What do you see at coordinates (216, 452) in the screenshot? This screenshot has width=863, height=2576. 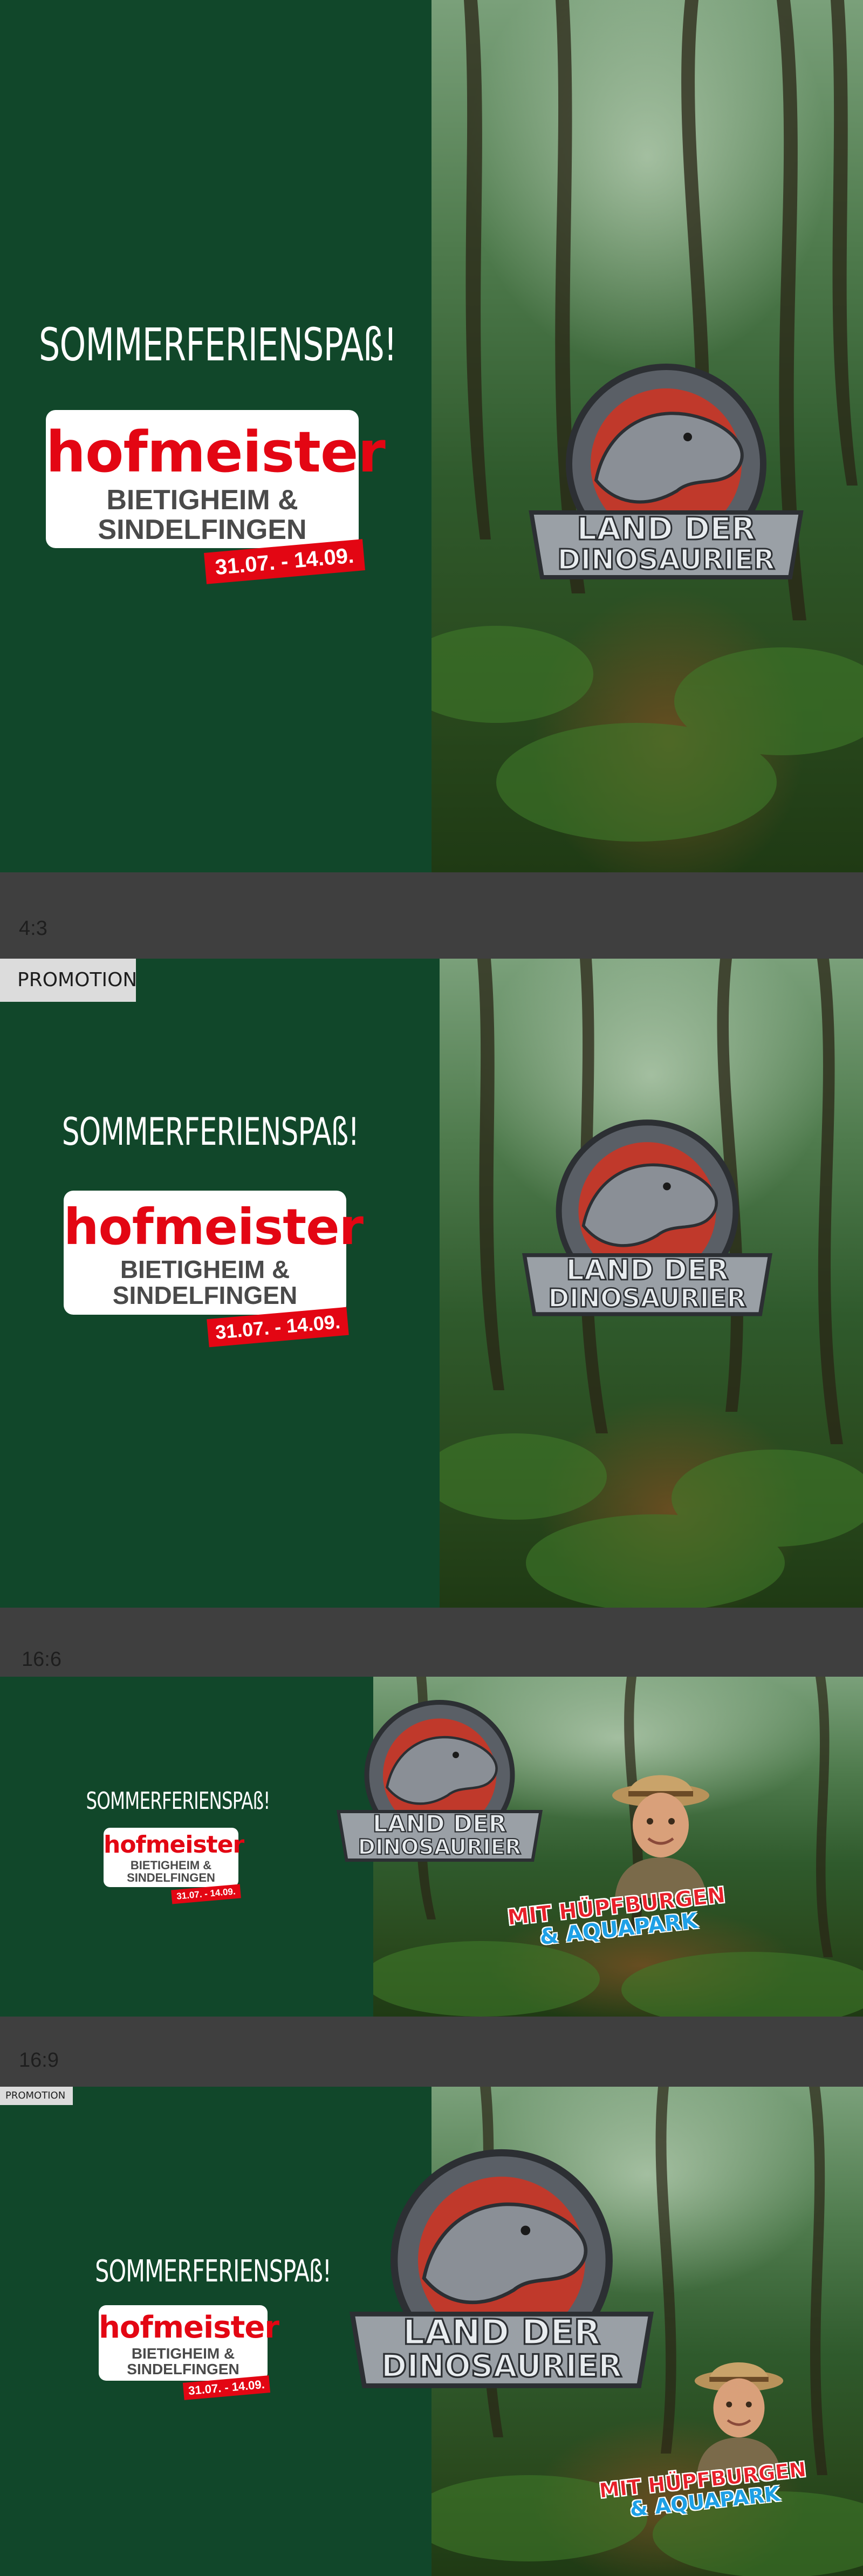 I see `banner-1-brand-name: hofmeister` at bounding box center [216, 452].